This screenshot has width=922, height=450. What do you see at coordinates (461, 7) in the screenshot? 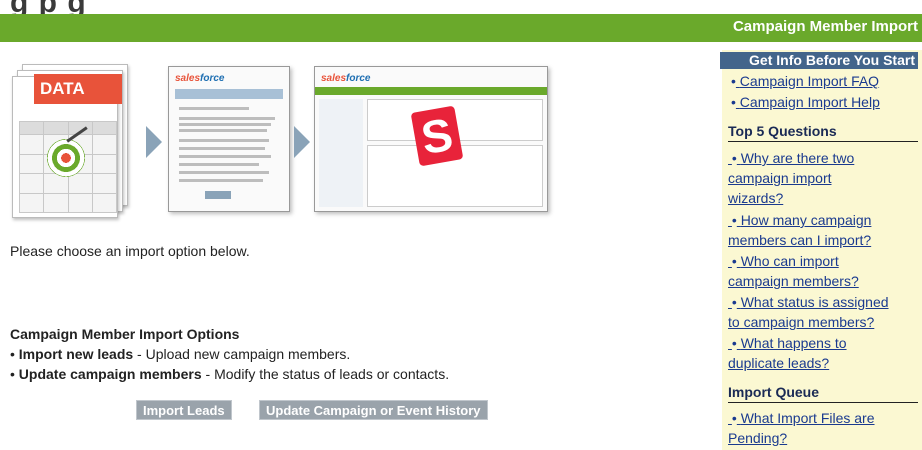
I see `top-banner-remnant: g p g` at bounding box center [461, 7].